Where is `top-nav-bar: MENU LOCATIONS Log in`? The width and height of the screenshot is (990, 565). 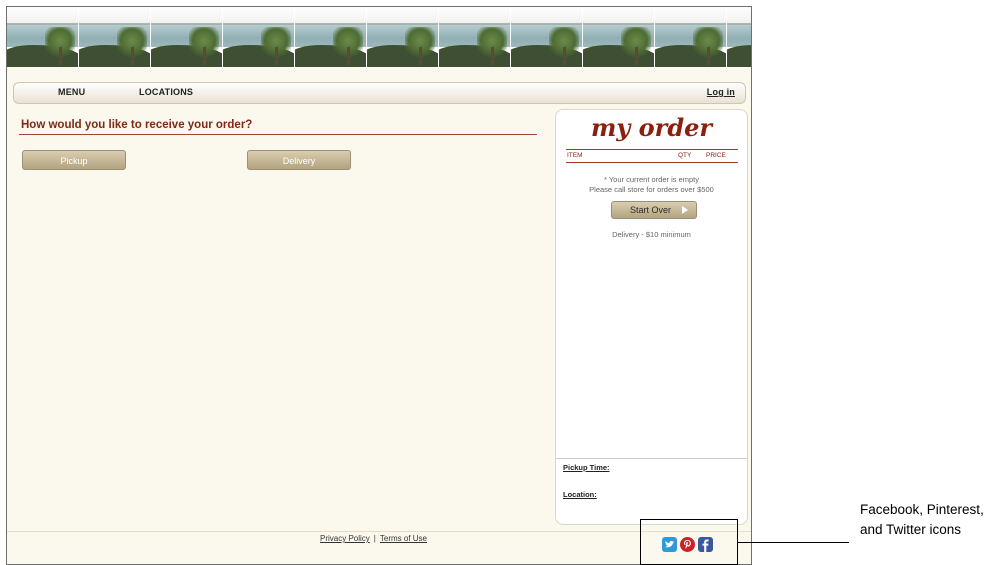
top-nav-bar: MENU LOCATIONS Log in is located at coordinates (379, 93).